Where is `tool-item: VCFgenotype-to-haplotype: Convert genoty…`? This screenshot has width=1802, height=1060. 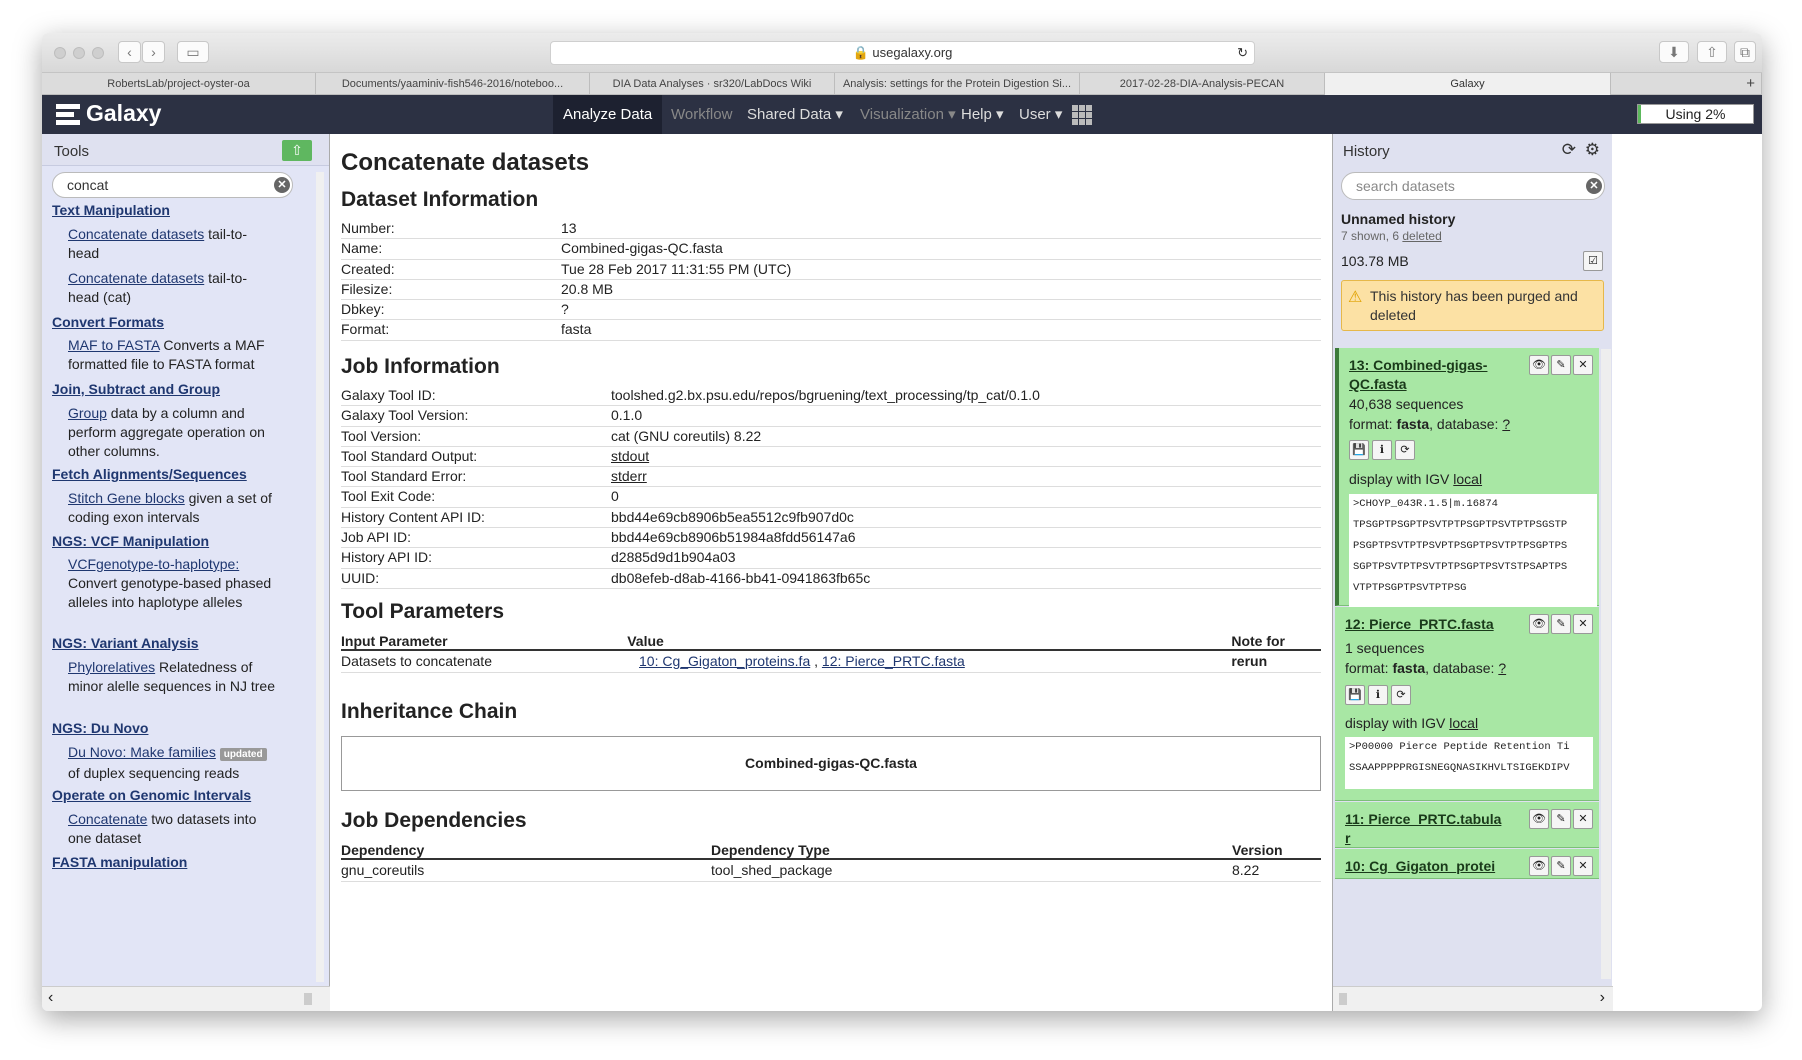 tool-item: VCFgenotype-to-haplotype: Convert genoty… is located at coordinates (173, 583).